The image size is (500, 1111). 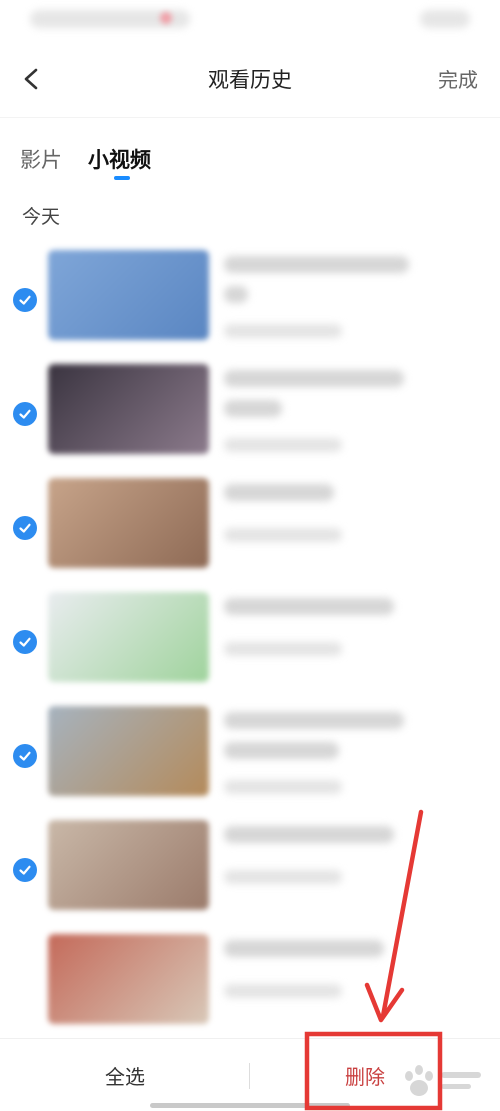 What do you see at coordinates (122, 178) in the screenshot?
I see `active-tab-indicator` at bounding box center [122, 178].